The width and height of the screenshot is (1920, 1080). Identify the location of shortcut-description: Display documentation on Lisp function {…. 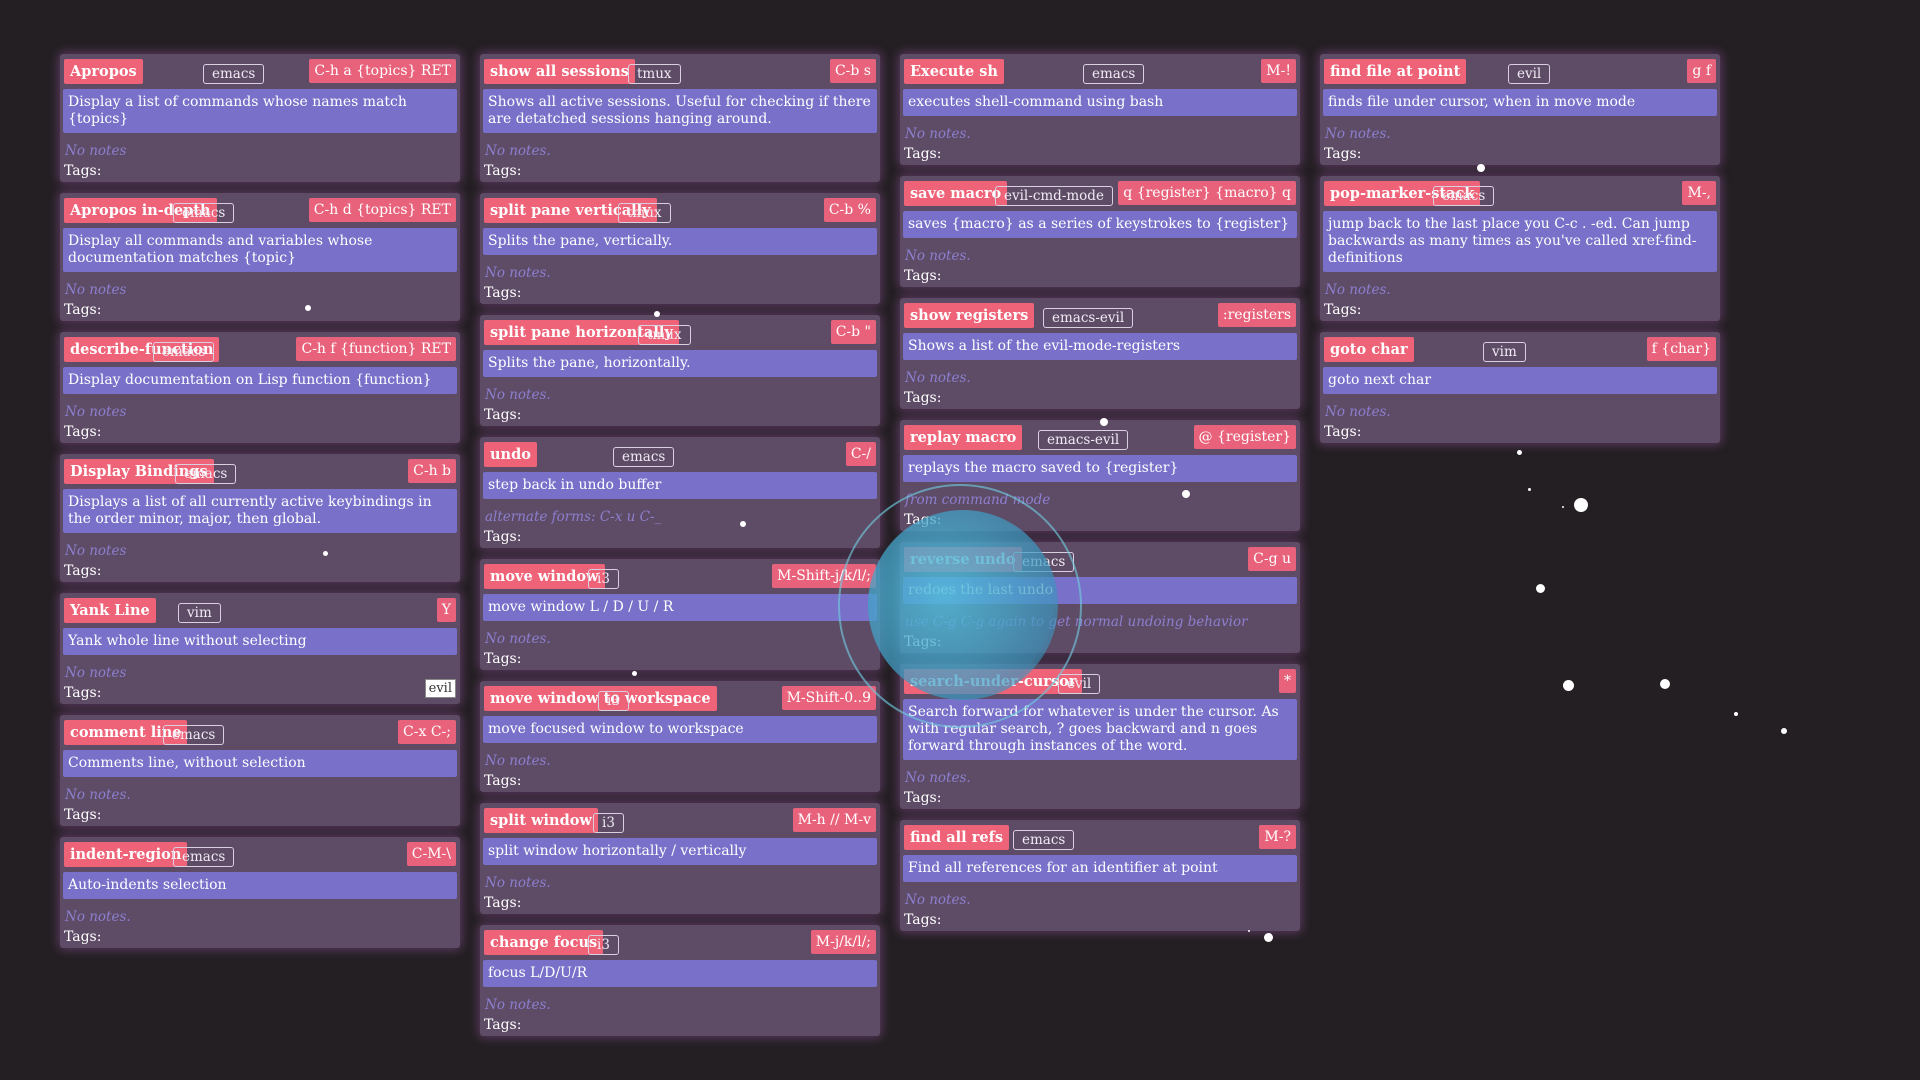
(260, 380).